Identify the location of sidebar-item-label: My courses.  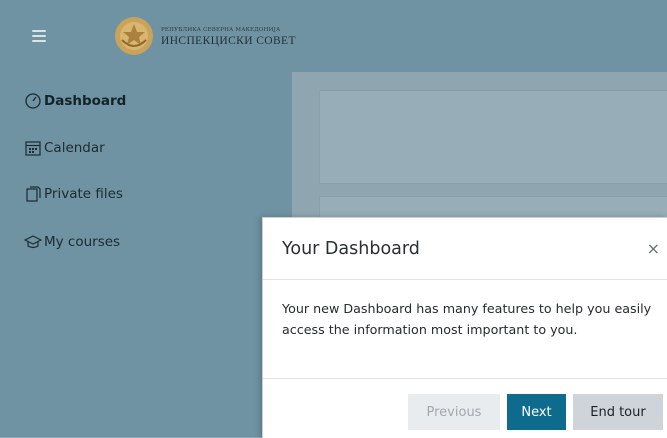
(82, 242).